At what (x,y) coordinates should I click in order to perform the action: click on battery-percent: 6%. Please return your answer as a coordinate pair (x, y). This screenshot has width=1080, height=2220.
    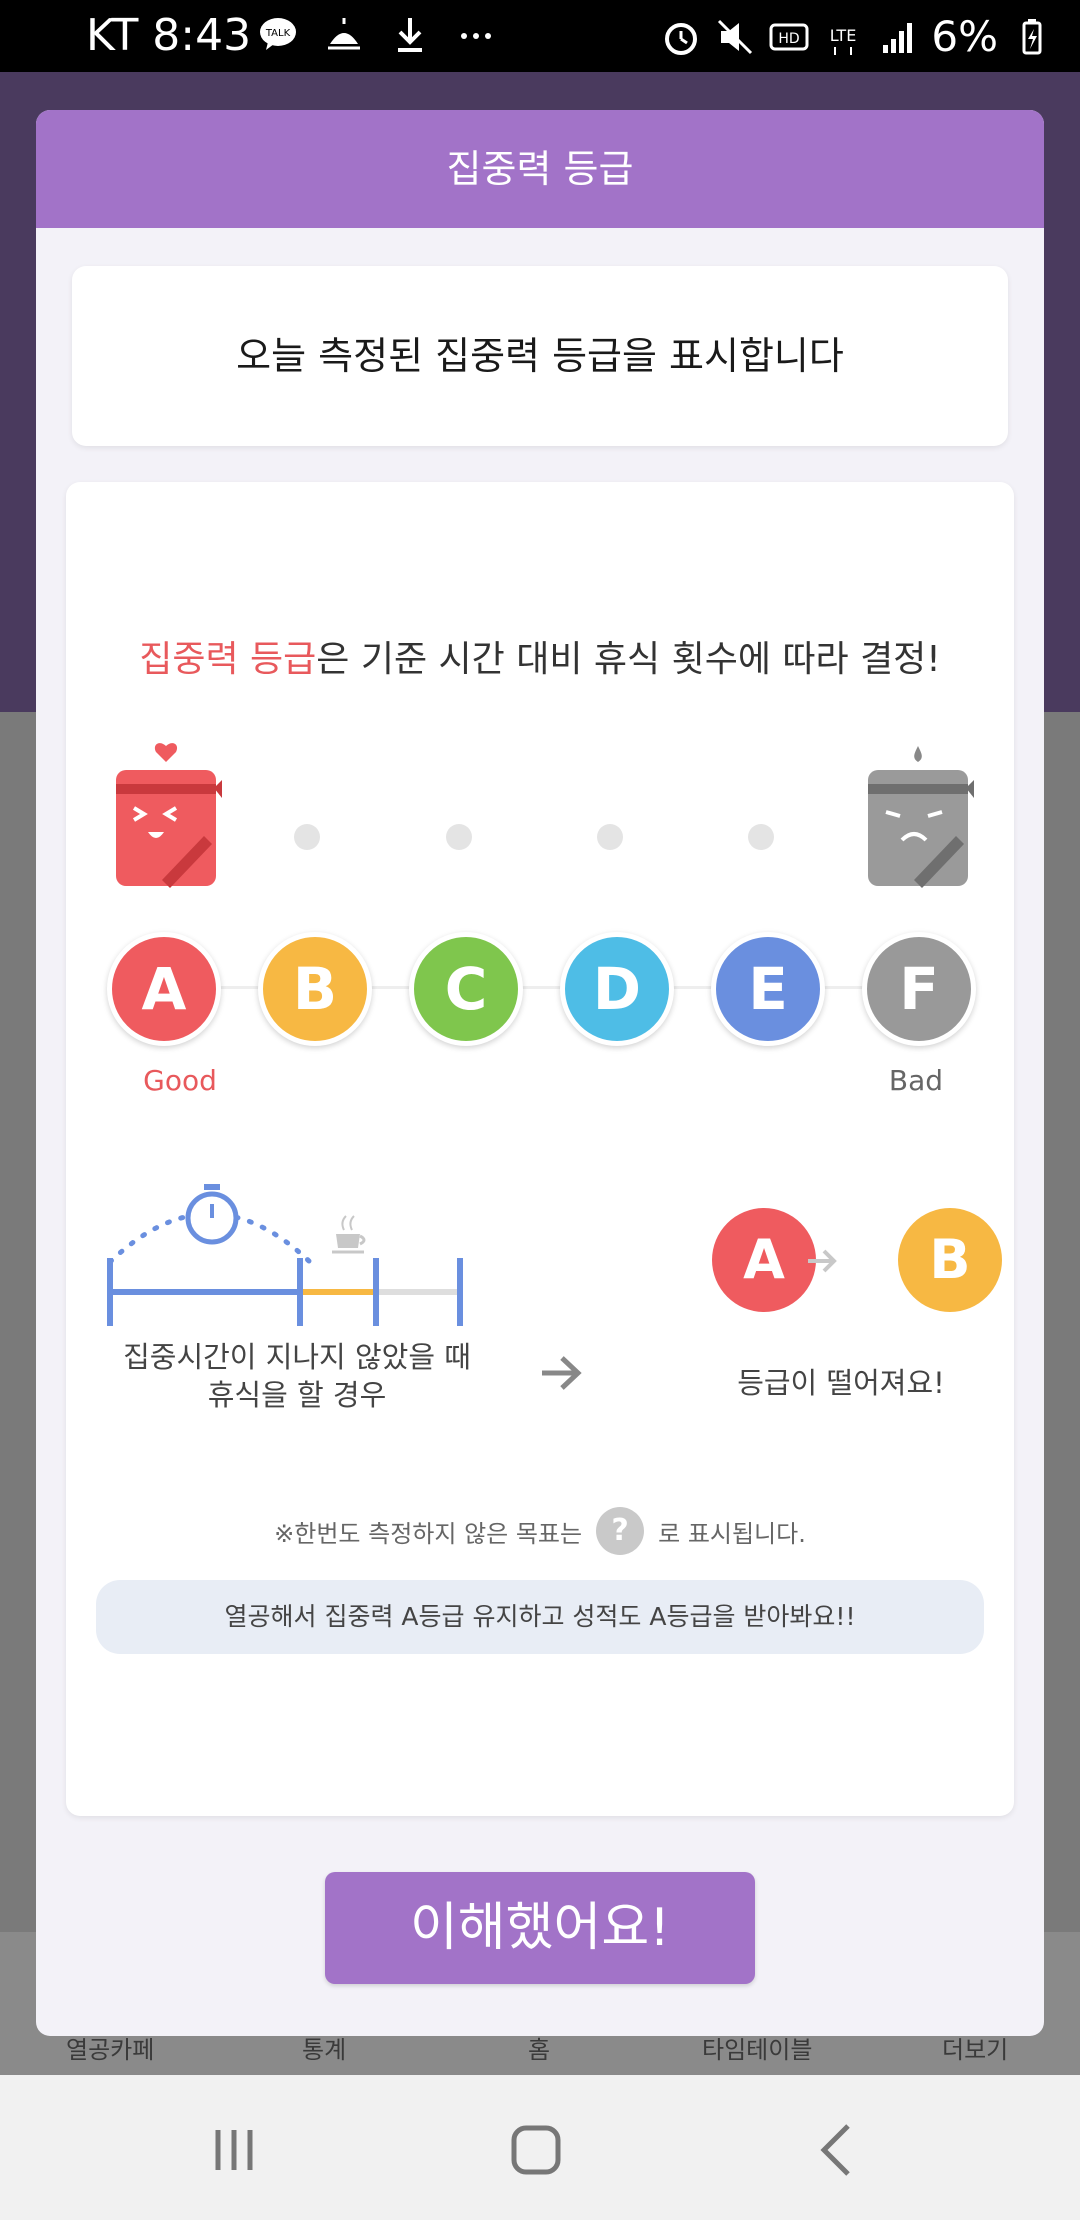
    Looking at the image, I should click on (964, 36).